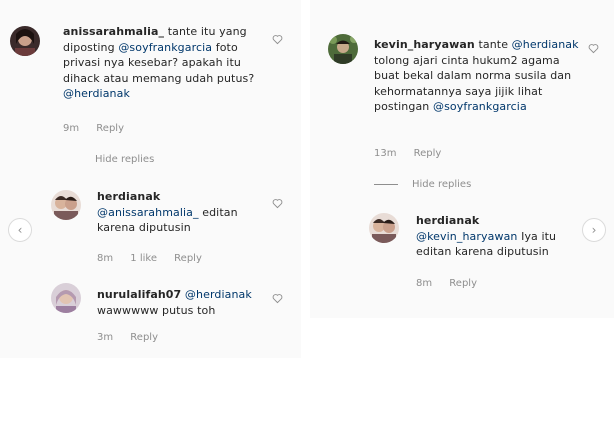 The width and height of the screenshot is (614, 443). What do you see at coordinates (493, 44) in the screenshot?
I see `comment-text: tante` at bounding box center [493, 44].